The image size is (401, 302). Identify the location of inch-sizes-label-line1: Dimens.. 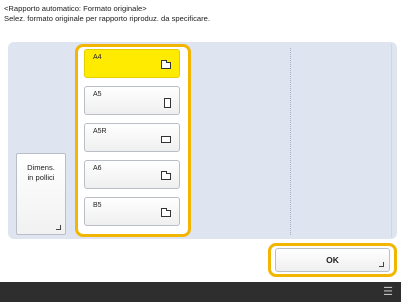
(41, 167).